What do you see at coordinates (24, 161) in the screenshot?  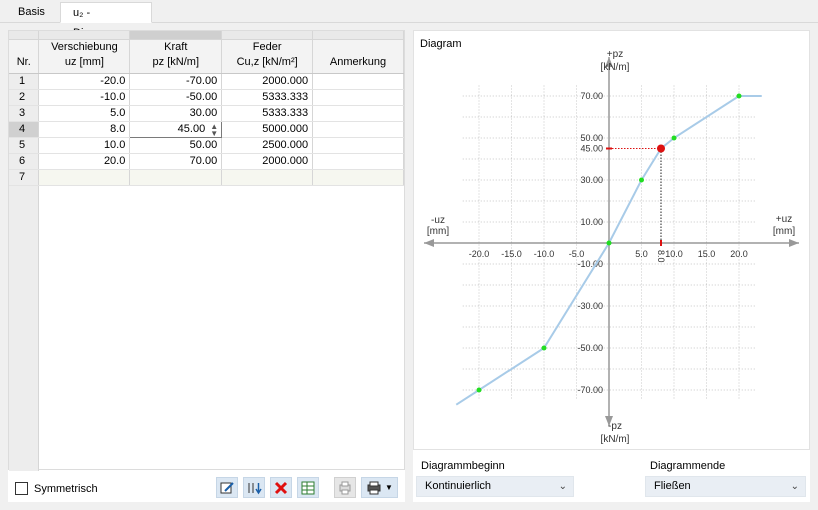 I see `row-number: 6` at bounding box center [24, 161].